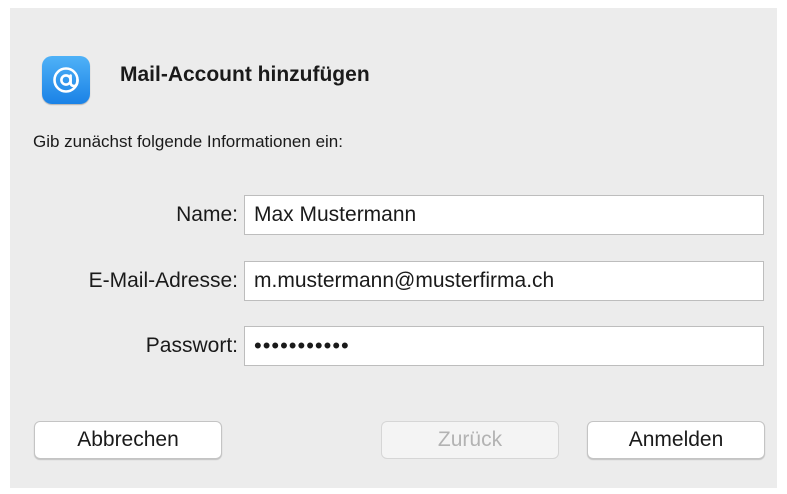 The height and width of the screenshot is (494, 787). I want to click on dialog-title: Mail-Account hinzufügen, so click(245, 74).